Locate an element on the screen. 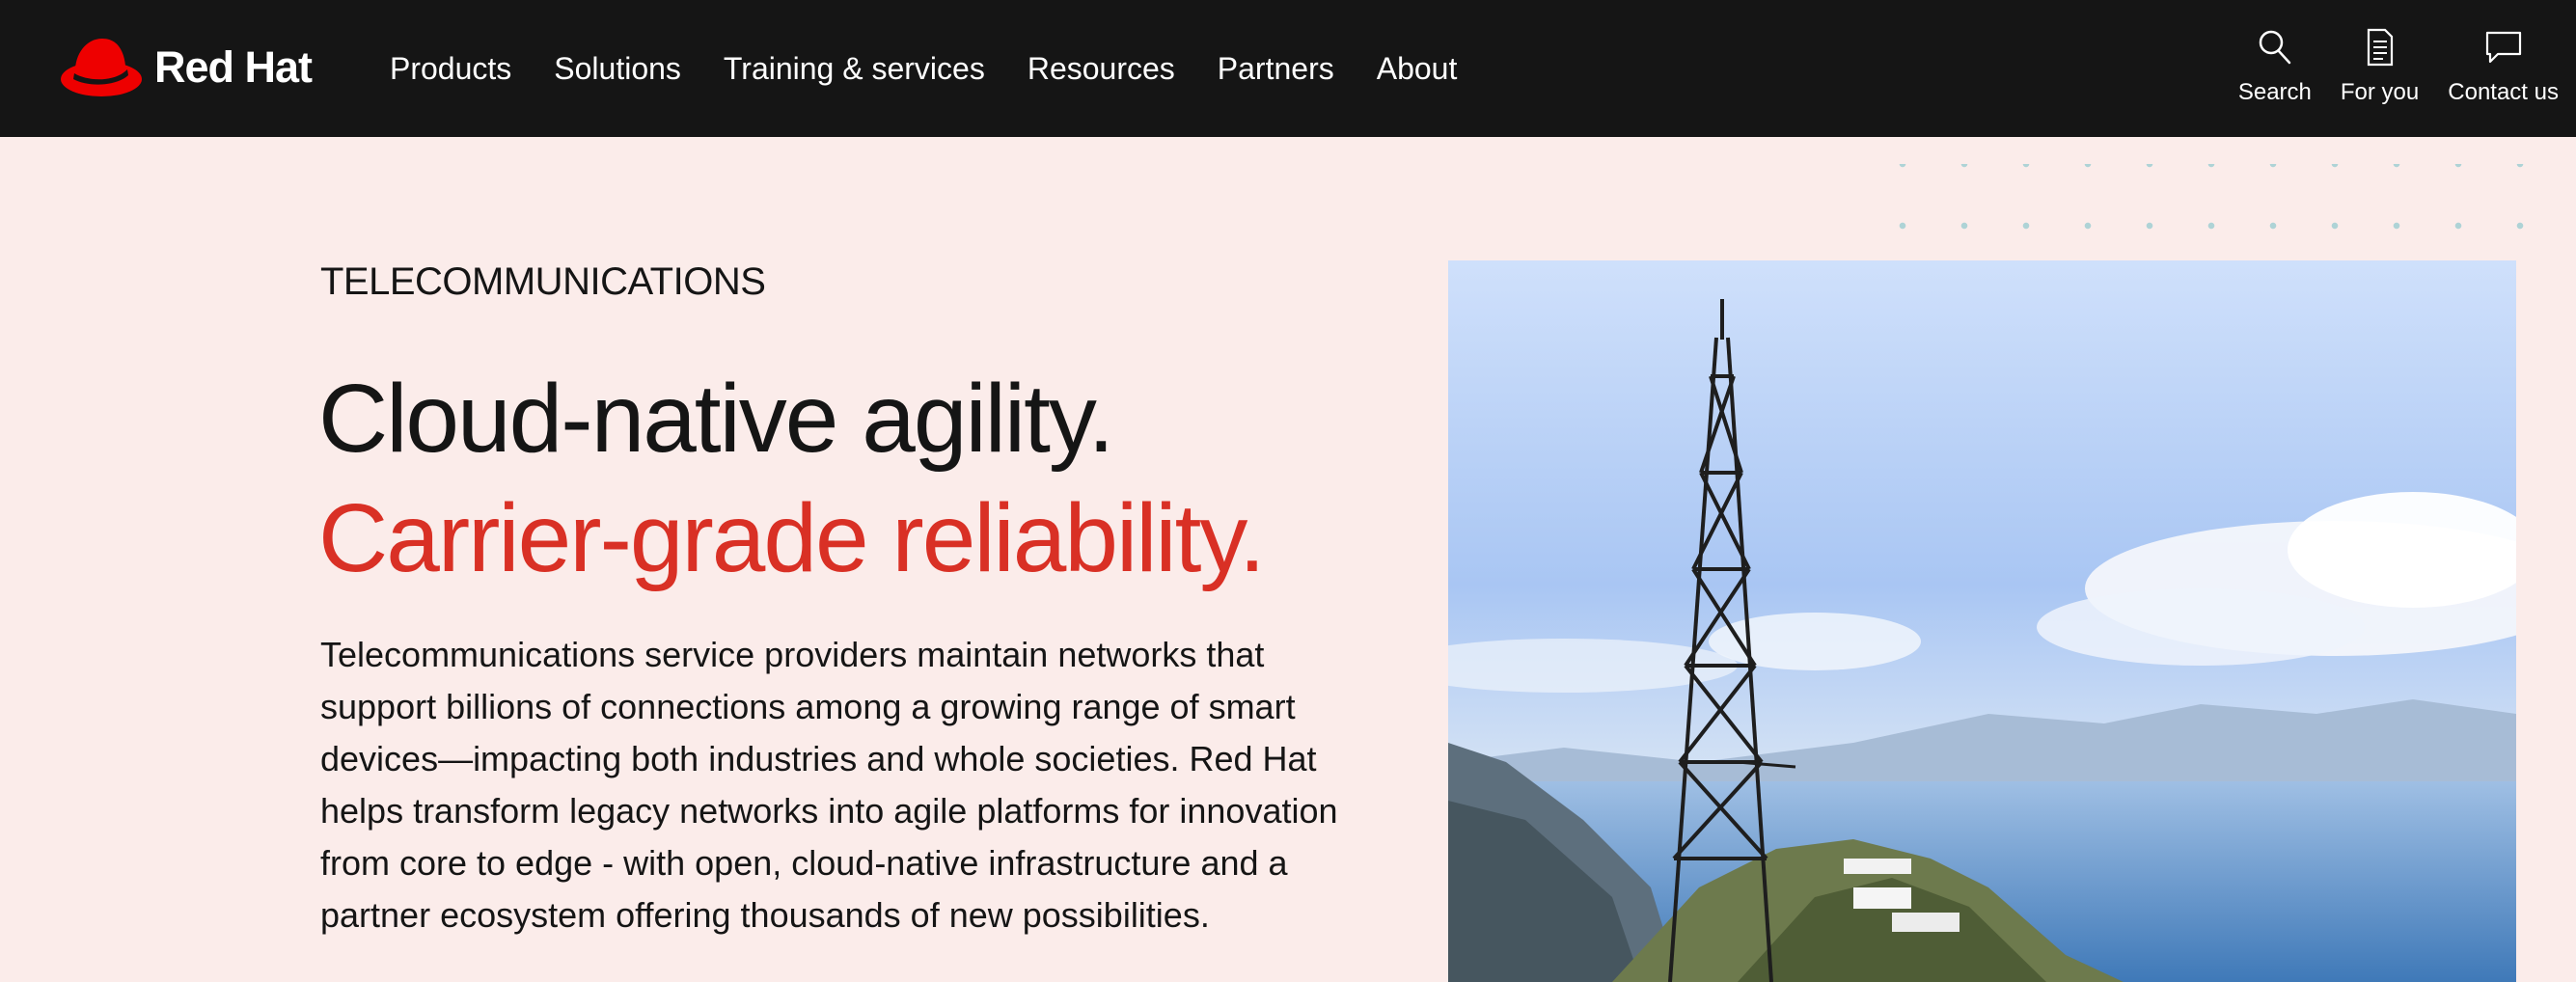 This screenshot has width=2576, height=982. nav-partners: Partners is located at coordinates (1276, 69).